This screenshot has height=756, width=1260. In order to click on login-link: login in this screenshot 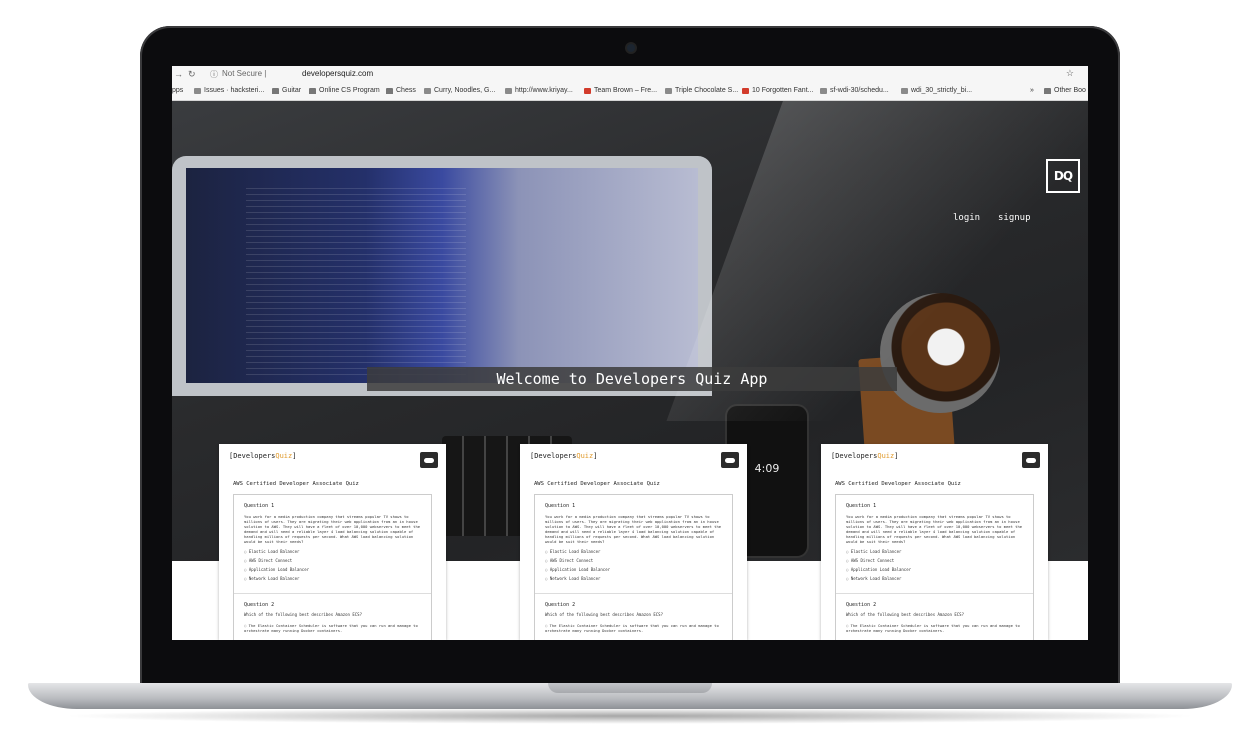, I will do `click(966, 218)`.